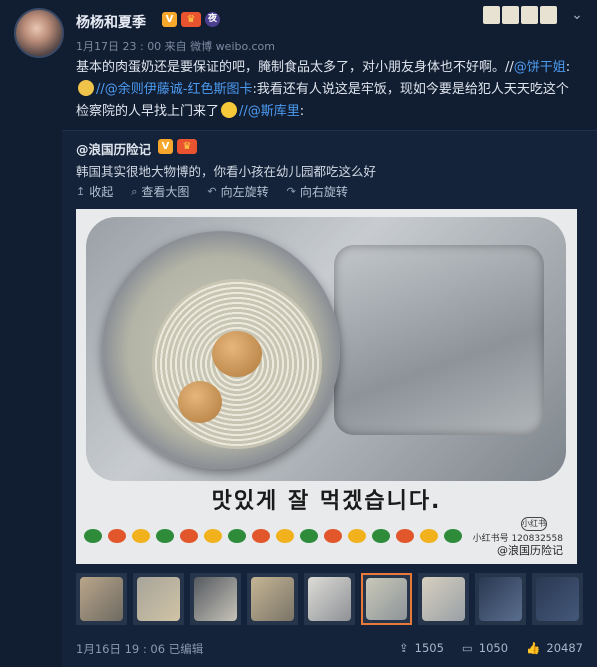  Describe the element at coordinates (467, 648) in the screenshot. I see `comment-icon: ▭` at that location.